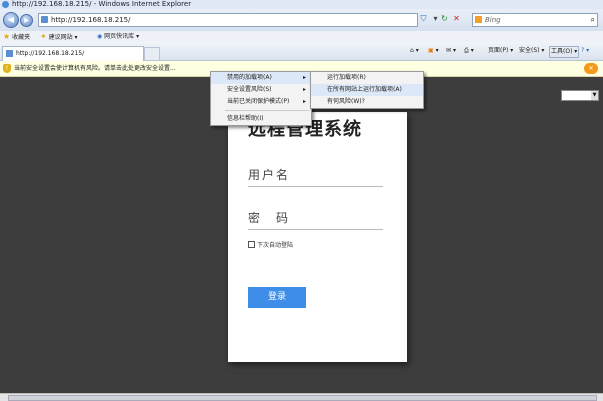 Image resolution: width=603 pixels, height=401 pixels. I want to click on print-button: ⎙ ▾, so click(469, 51).